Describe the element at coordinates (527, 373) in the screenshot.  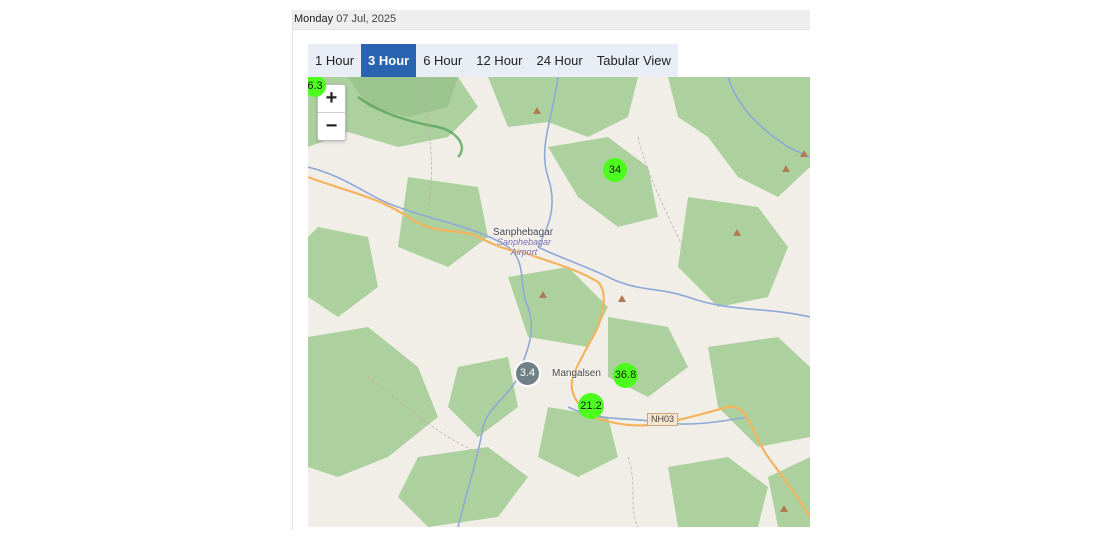
I see `station-marker: 3.4` at that location.